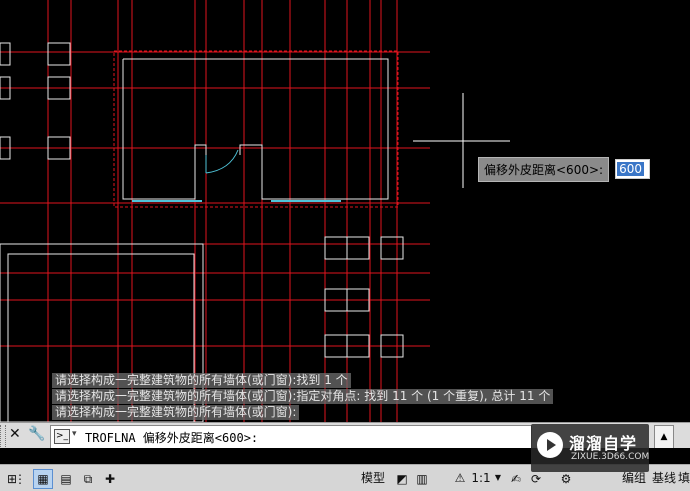  I want to click on command-history-line: 请选择构成一完整建筑物的所有墙体(或门窗):找到 1 个, so click(201, 380).